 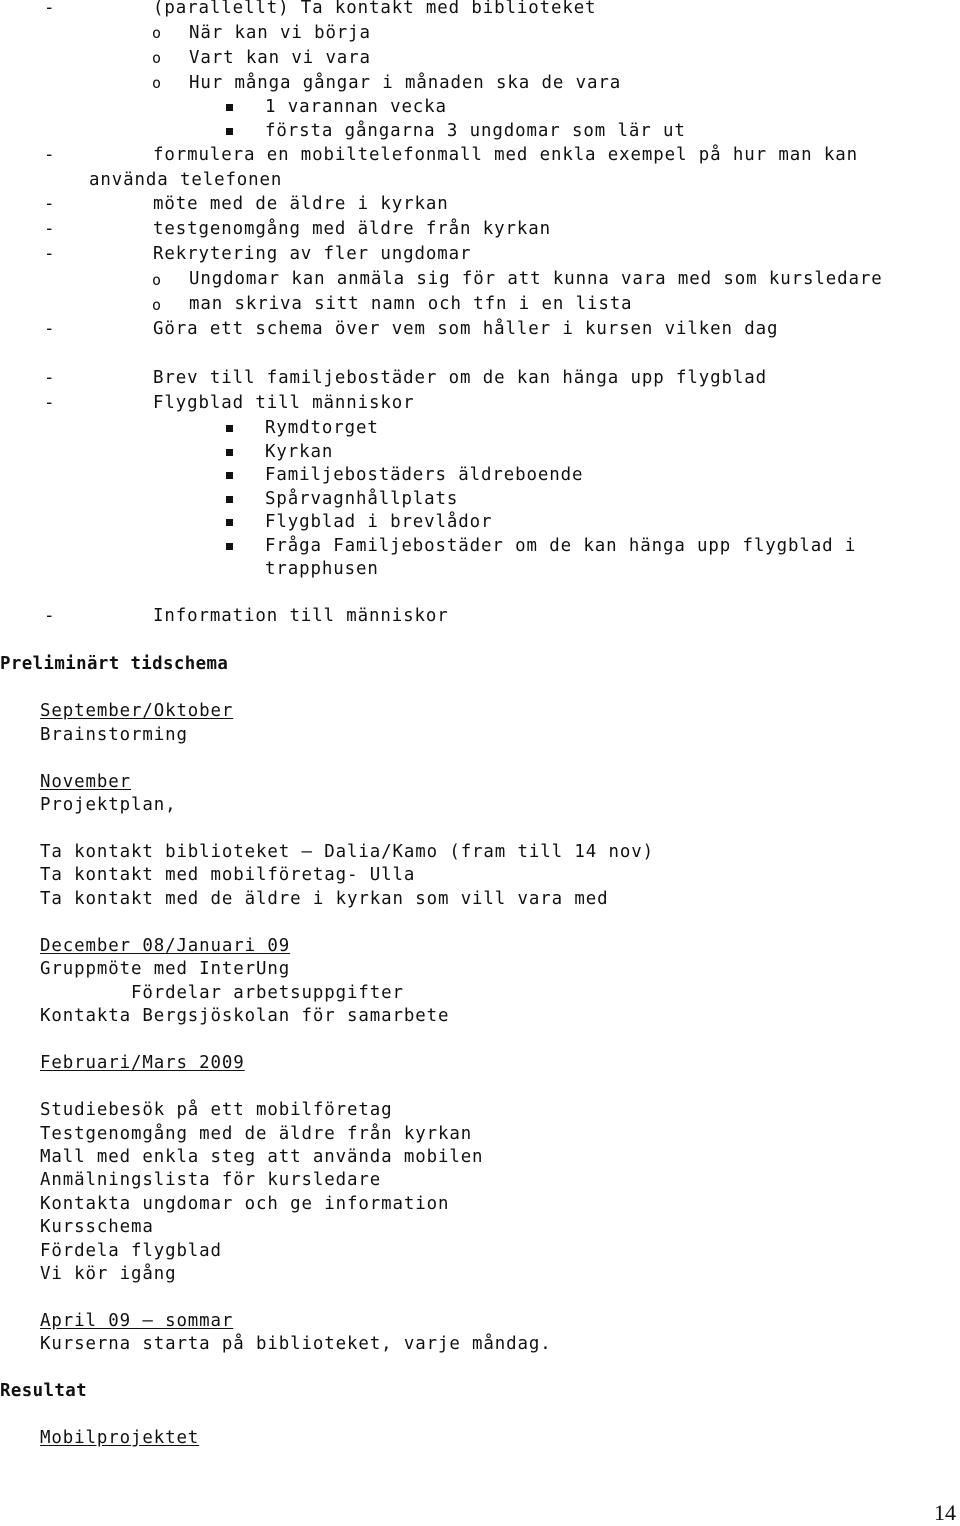 What do you see at coordinates (165, 946) in the screenshot?
I see `period-title: December 08/Januari 09` at bounding box center [165, 946].